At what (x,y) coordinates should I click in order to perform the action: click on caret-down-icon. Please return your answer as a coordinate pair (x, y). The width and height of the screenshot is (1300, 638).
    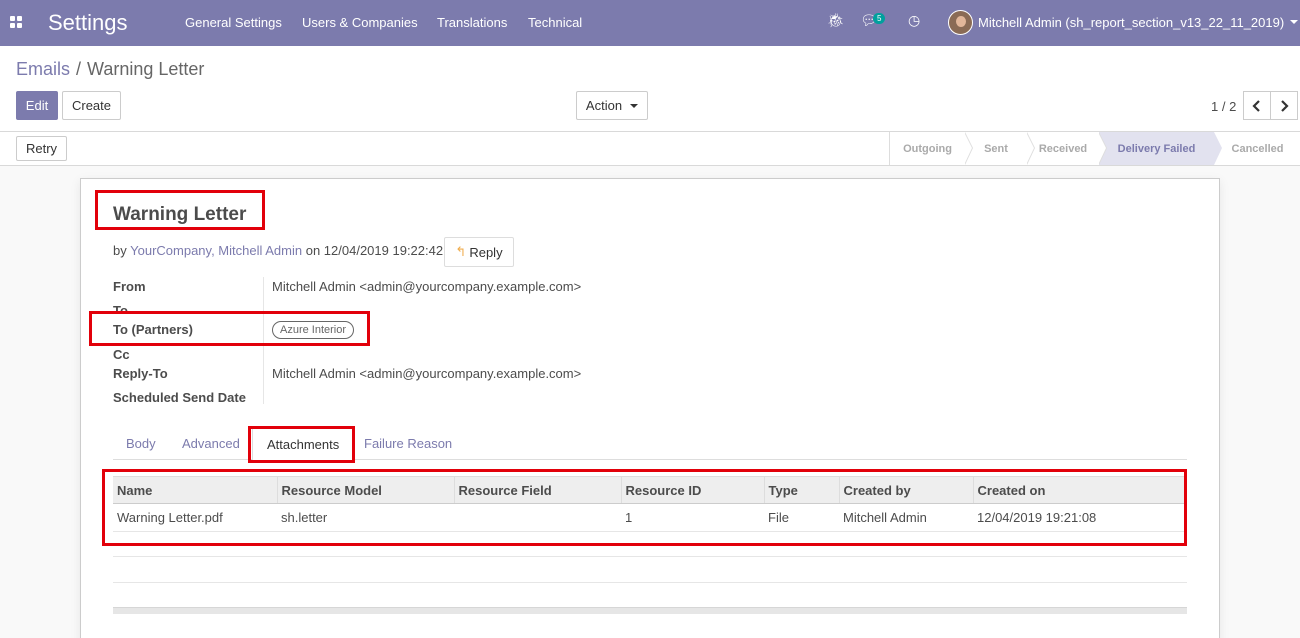
    Looking at the image, I should click on (634, 105).